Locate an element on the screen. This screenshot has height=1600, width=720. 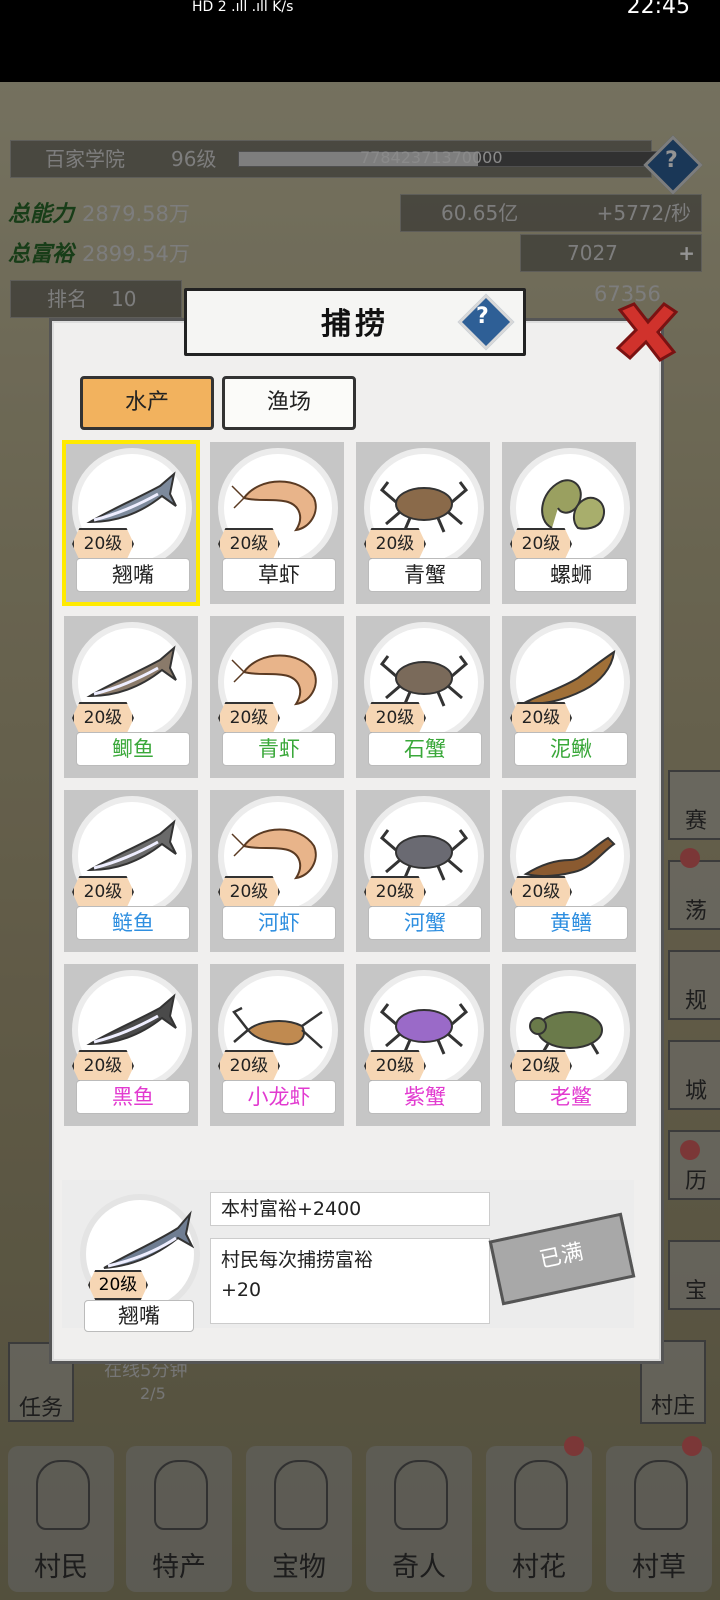
detail-effect-2: 村民每次捕捞富裕 +20 is located at coordinates (350, 1281).